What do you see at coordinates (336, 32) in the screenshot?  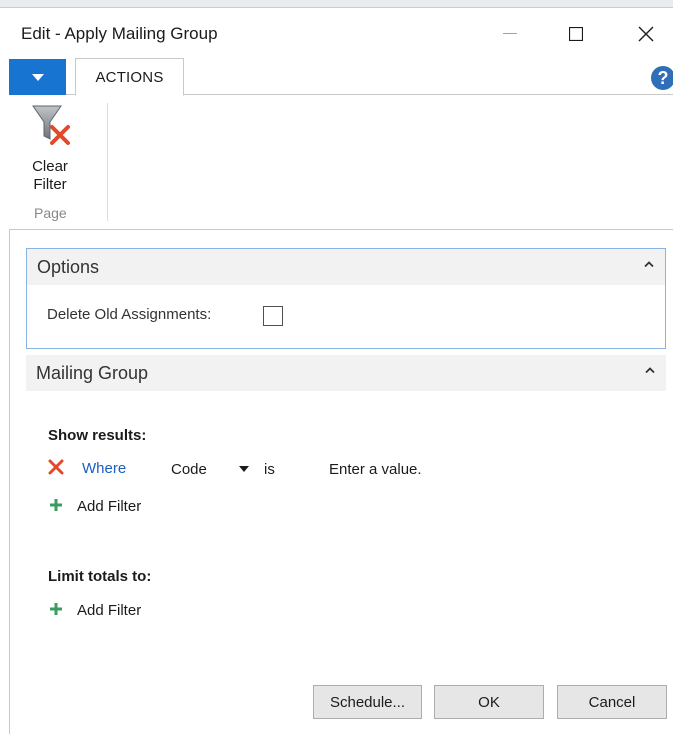 I see `title-bar: Edit - Apply Mailing Group` at bounding box center [336, 32].